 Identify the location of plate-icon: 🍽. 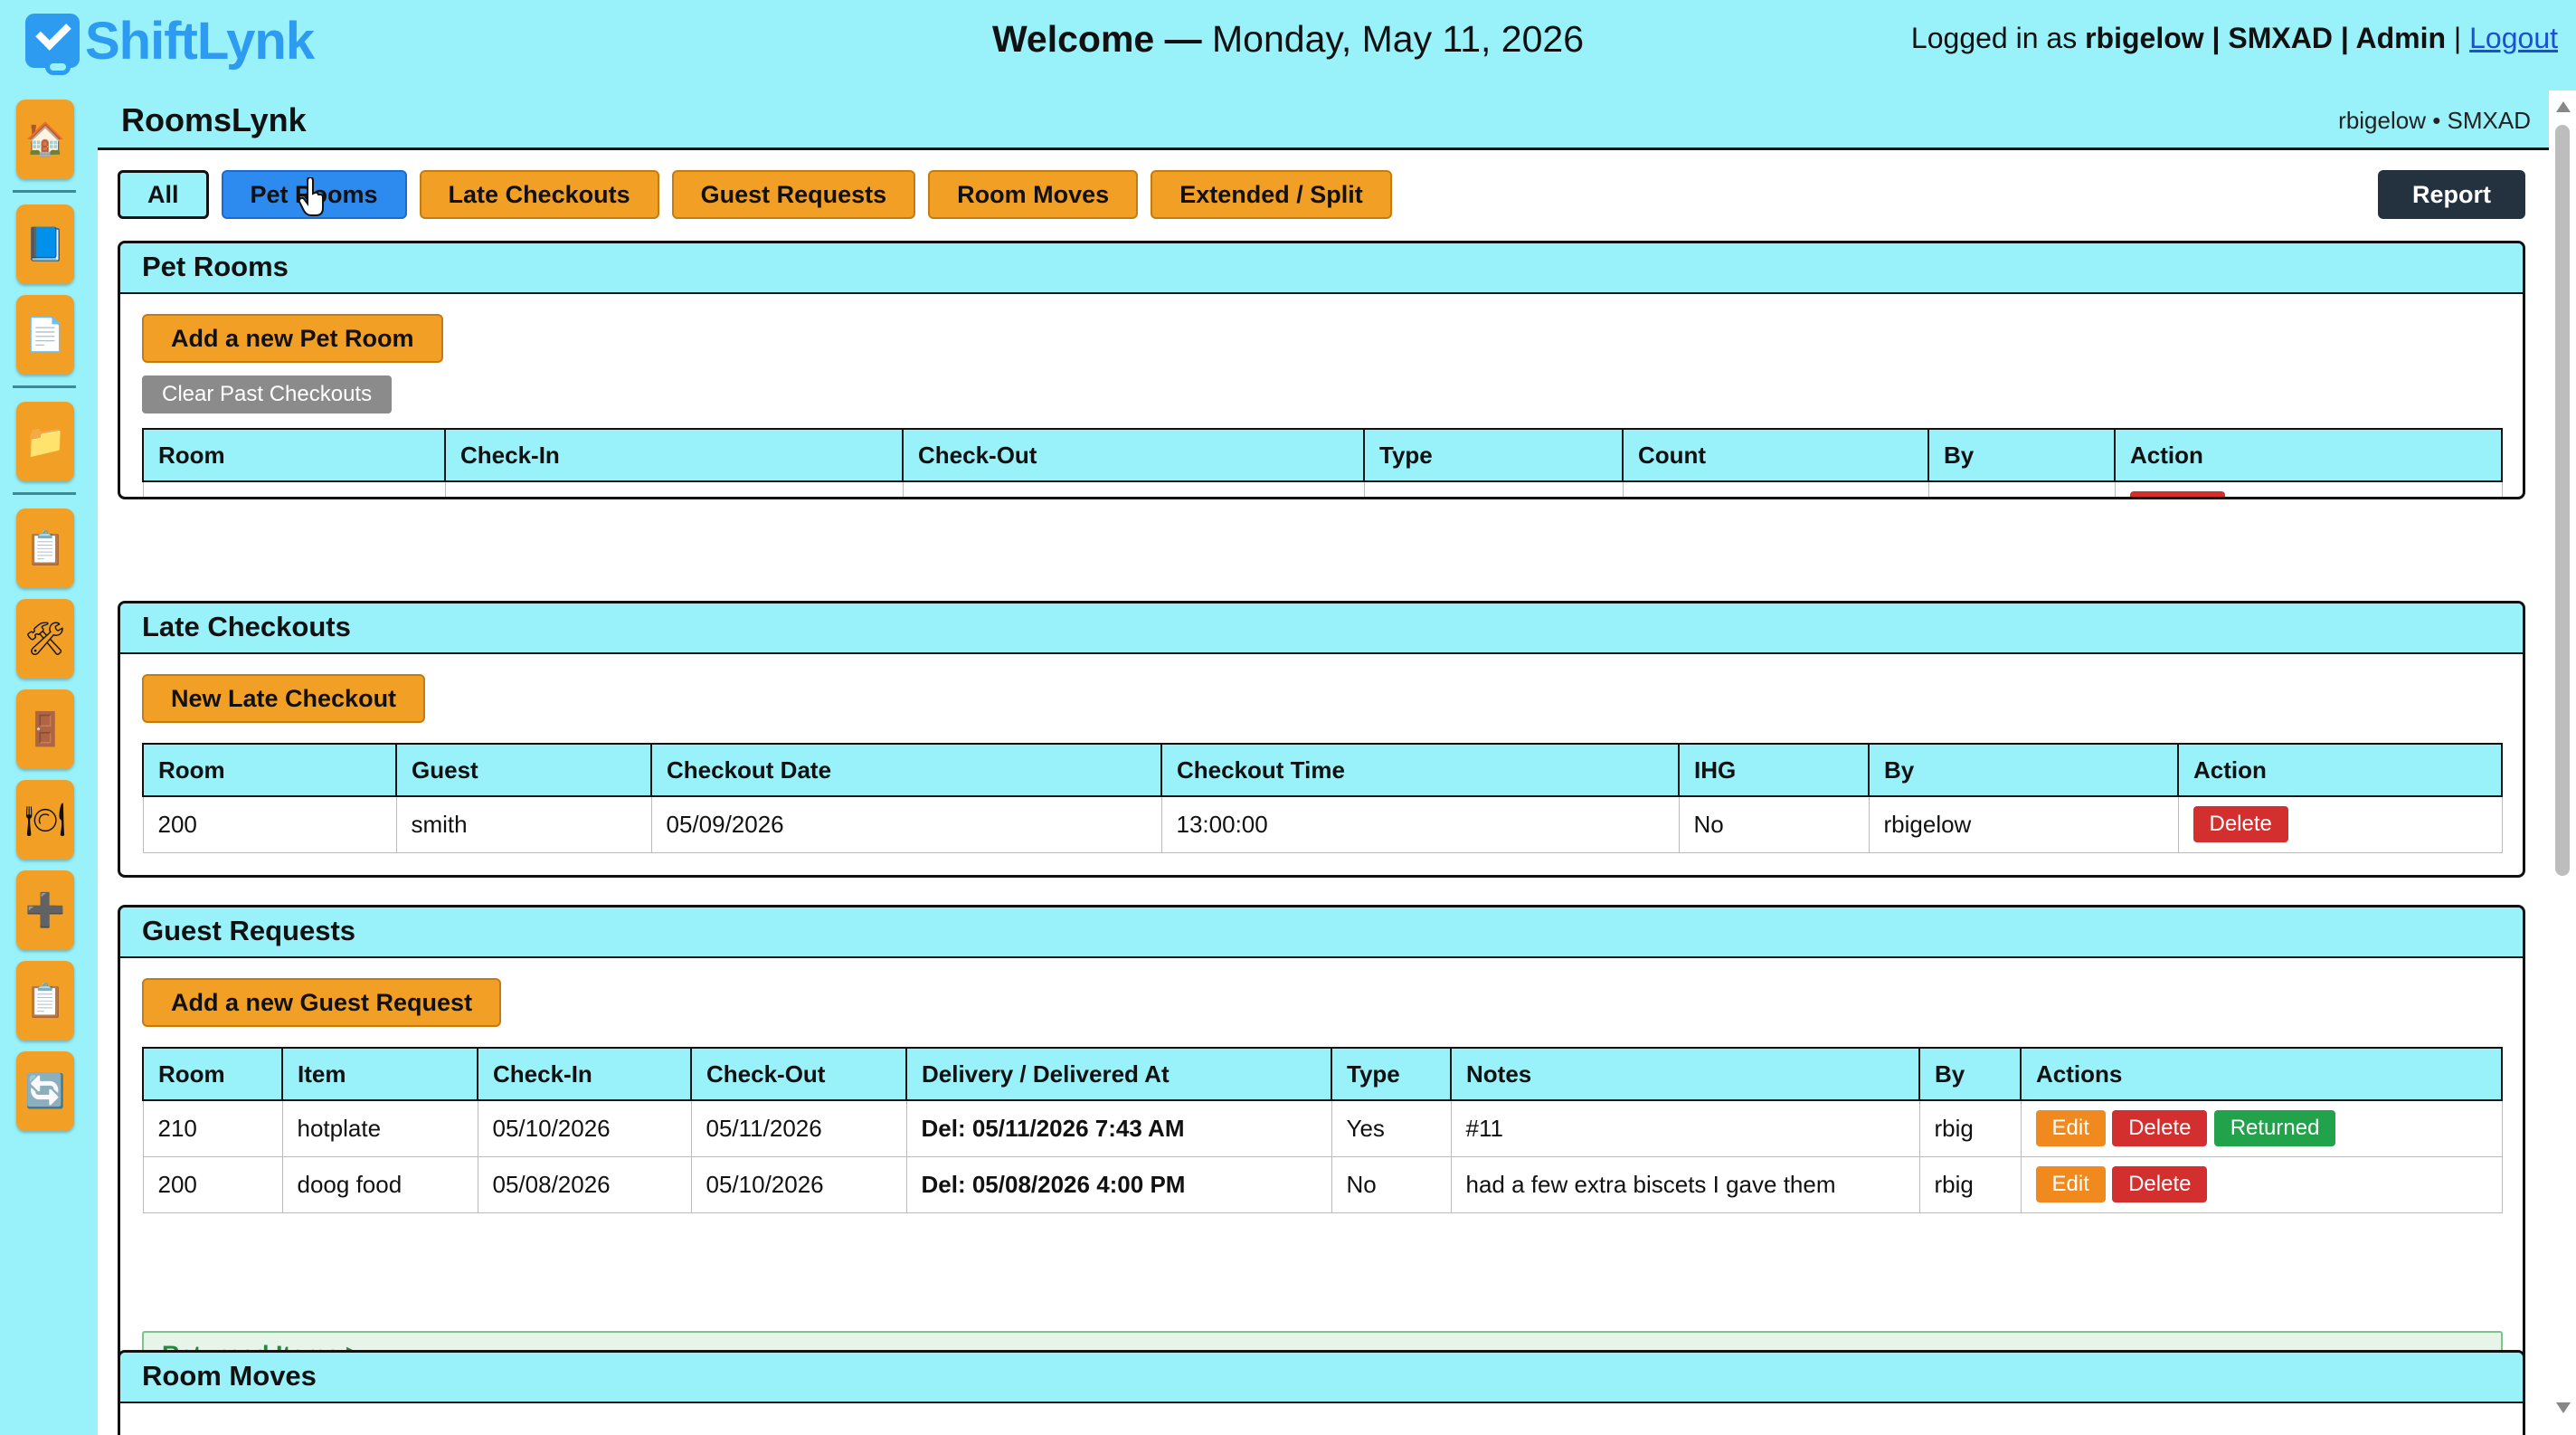
(45, 819).